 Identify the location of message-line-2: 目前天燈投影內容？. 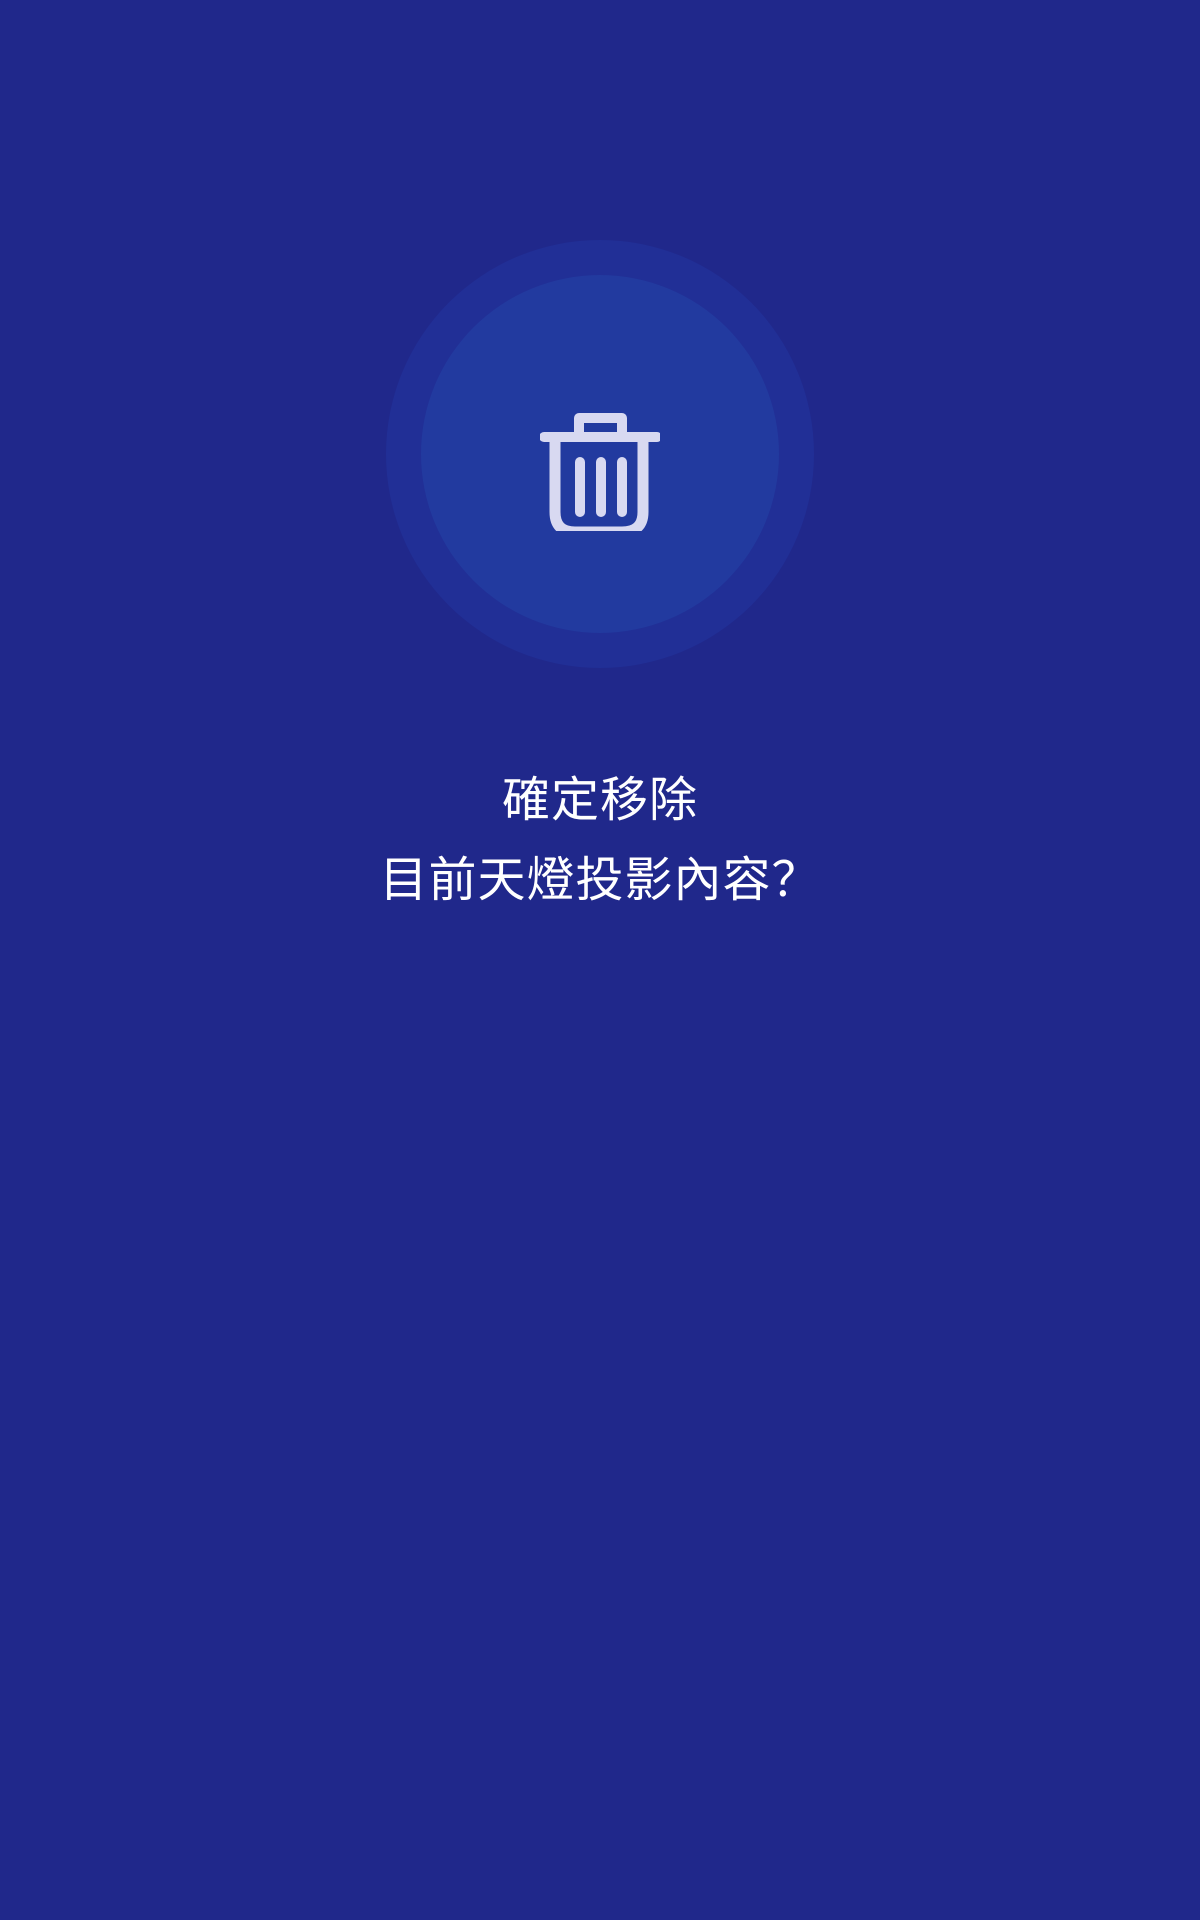
(600, 880).